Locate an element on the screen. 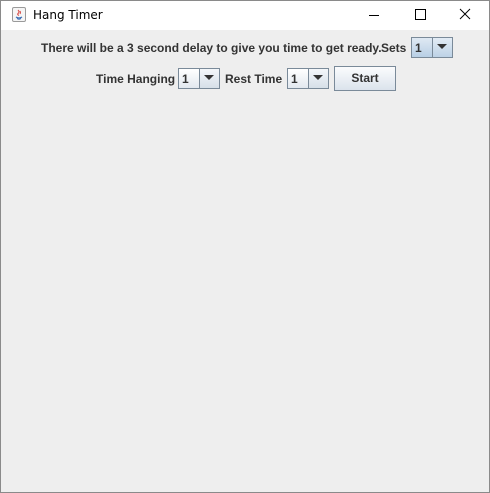 Image resolution: width=490 pixels, height=493 pixels. time-hanging-value: 1 is located at coordinates (185, 79).